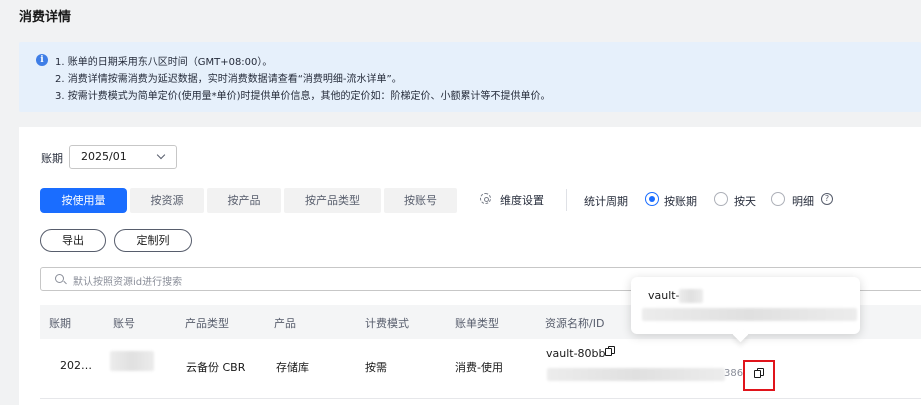 This screenshot has width=921, height=405. What do you see at coordinates (745, 201) in the screenshot?
I see `radio-label-by-day: 按天` at bounding box center [745, 201].